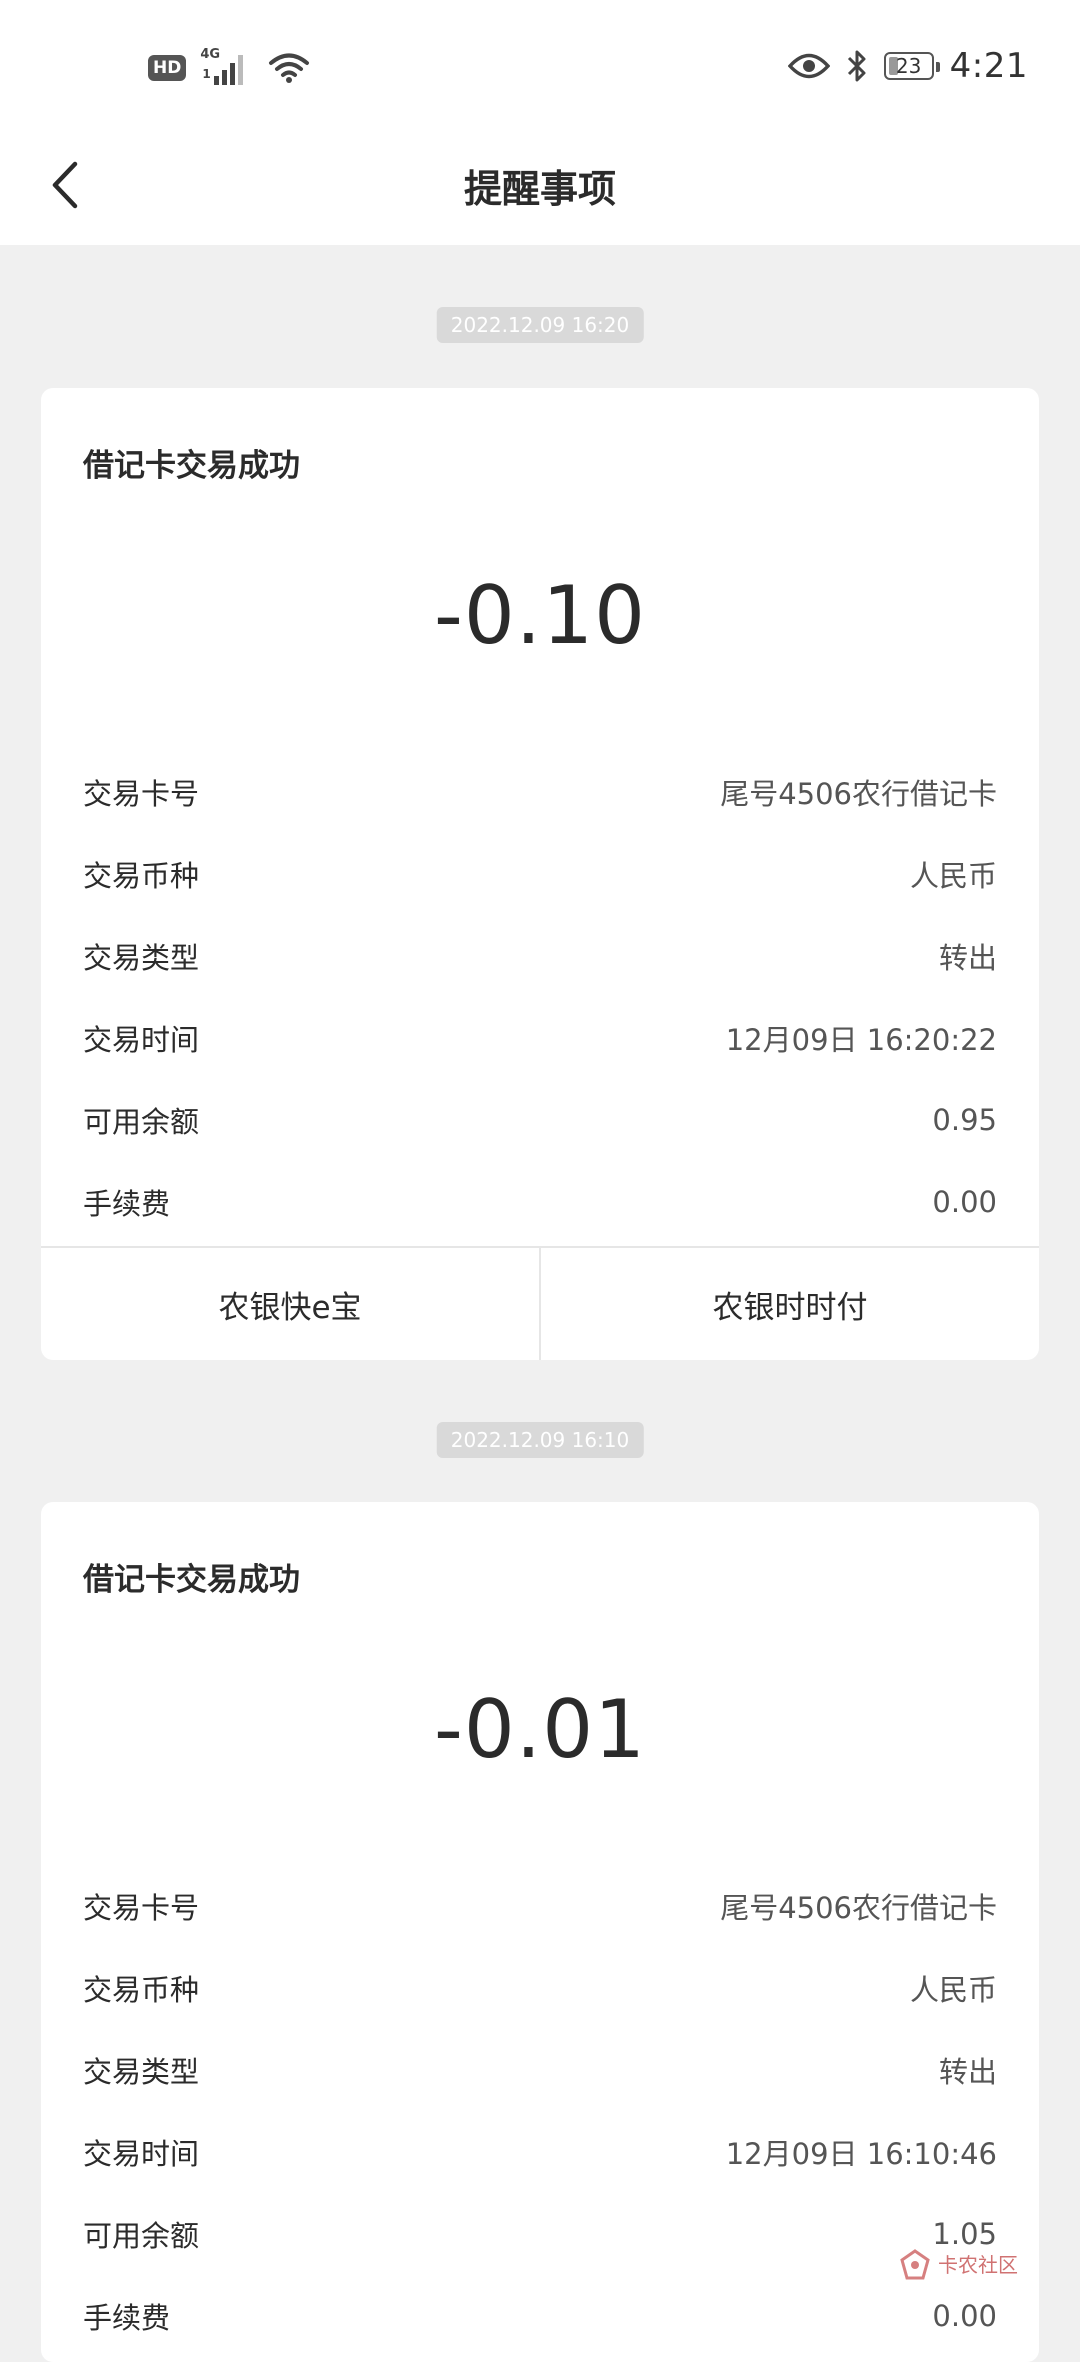 The image size is (1080, 2362). I want to click on transaction-amount: -0.10, so click(540, 615).